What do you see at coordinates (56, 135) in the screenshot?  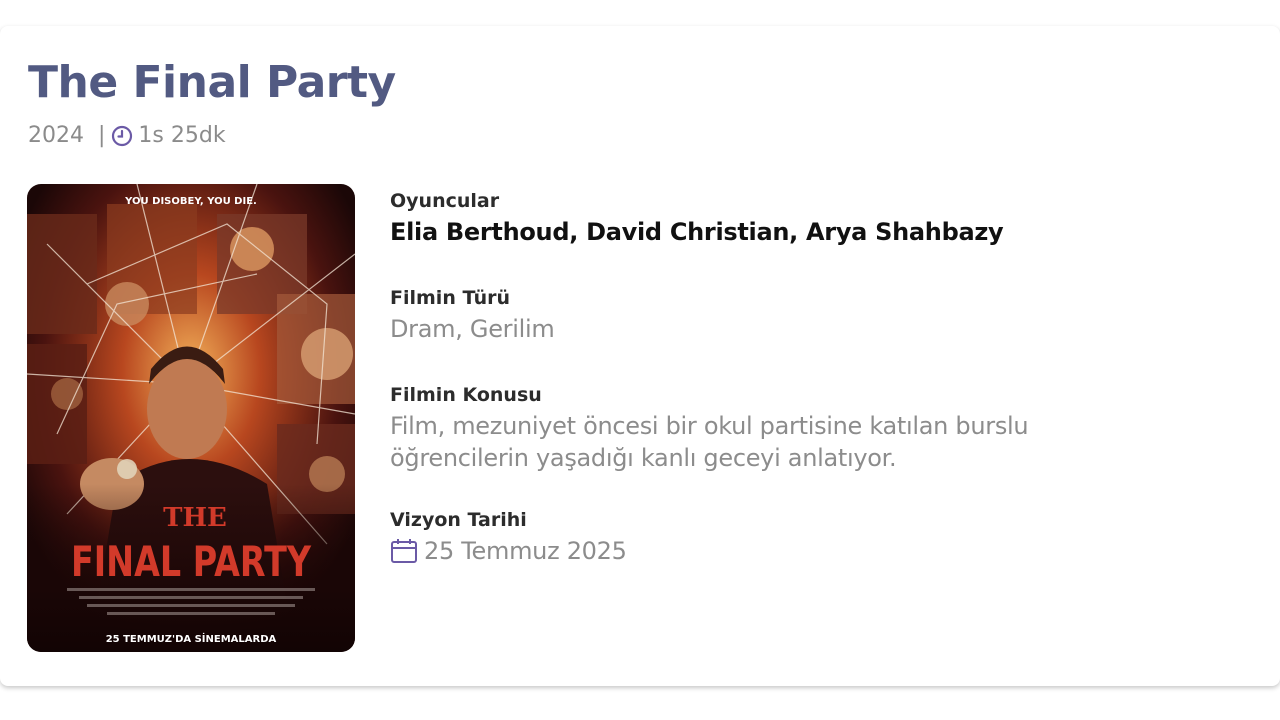 I see `movie-year: 2024` at bounding box center [56, 135].